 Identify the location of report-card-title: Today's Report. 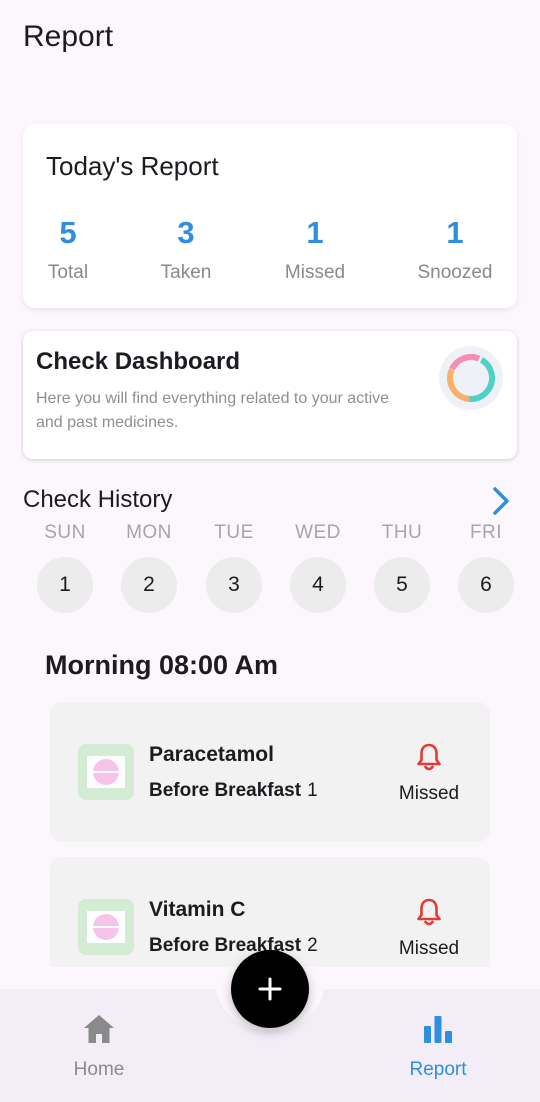
(132, 166).